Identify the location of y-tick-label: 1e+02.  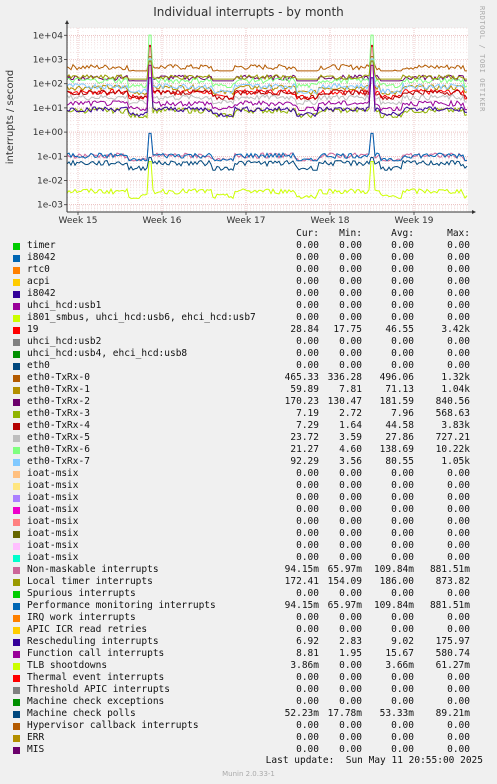
(48, 85).